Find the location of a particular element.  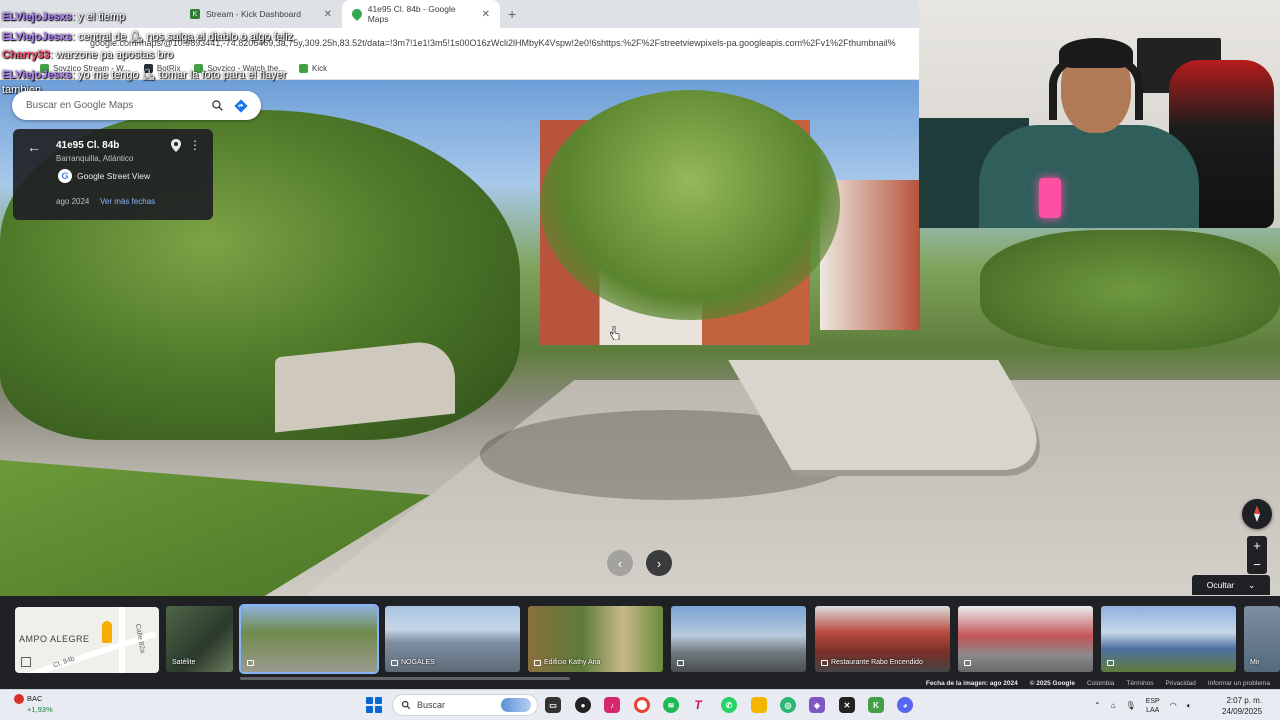

report-problem-link: Informar un problema is located at coordinates (1239, 684).